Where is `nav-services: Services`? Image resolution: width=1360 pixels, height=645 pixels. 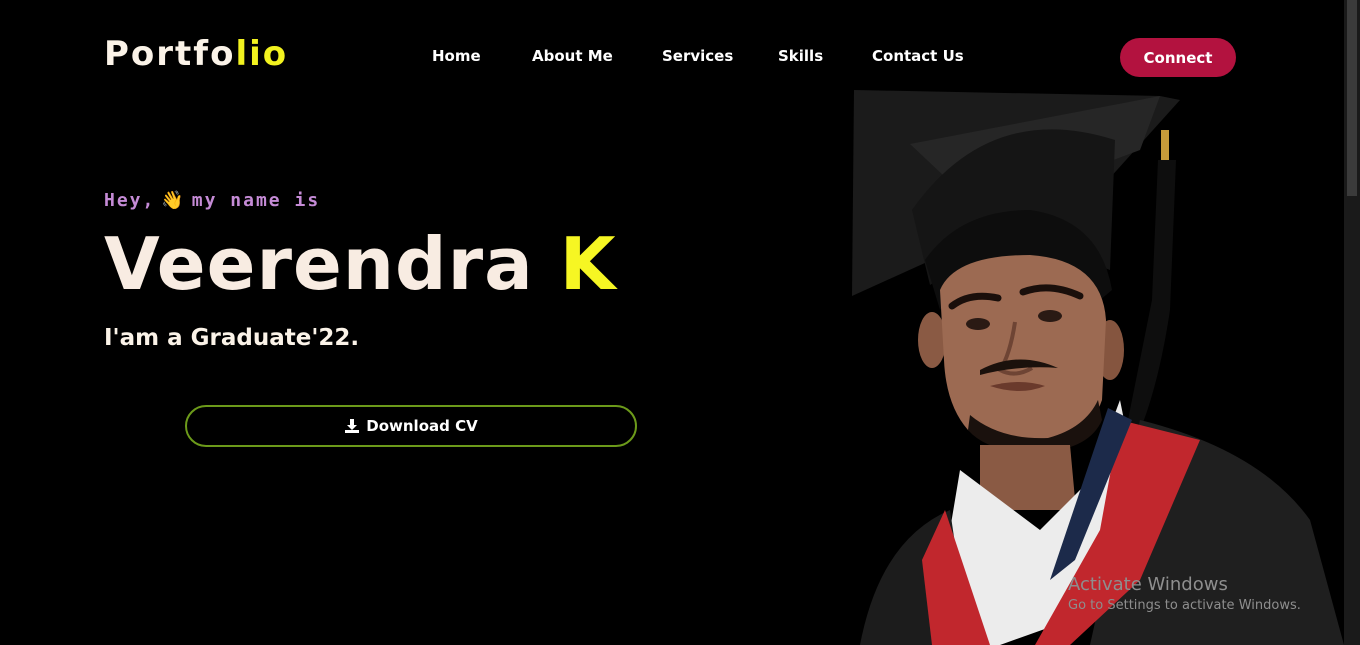
nav-services: Services is located at coordinates (697, 56).